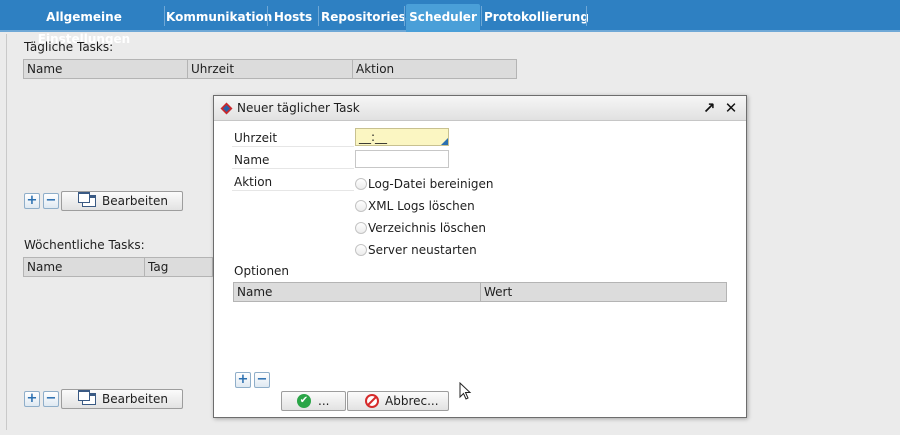  I want to click on radio-label: Verzeichnis löschen, so click(427, 228).